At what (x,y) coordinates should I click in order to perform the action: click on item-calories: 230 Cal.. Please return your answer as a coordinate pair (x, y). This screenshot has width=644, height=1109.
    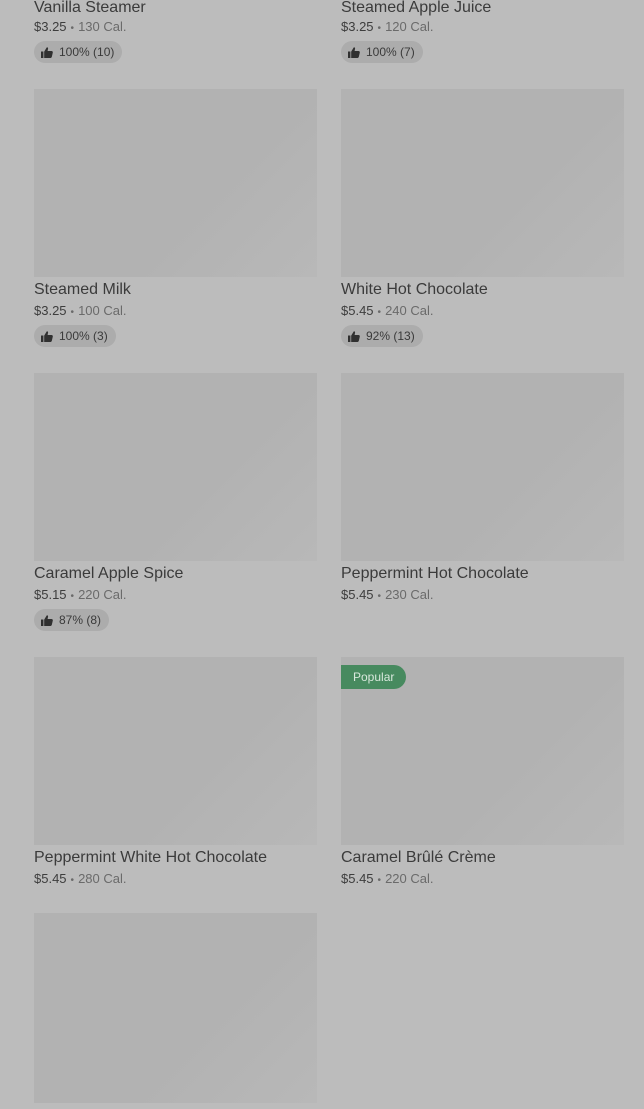
    Looking at the image, I should click on (409, 594).